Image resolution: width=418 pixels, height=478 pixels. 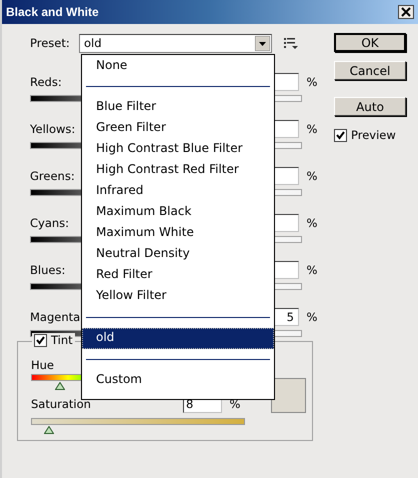 What do you see at coordinates (53, 129) in the screenshot?
I see `channel-label: Yellows:` at bounding box center [53, 129].